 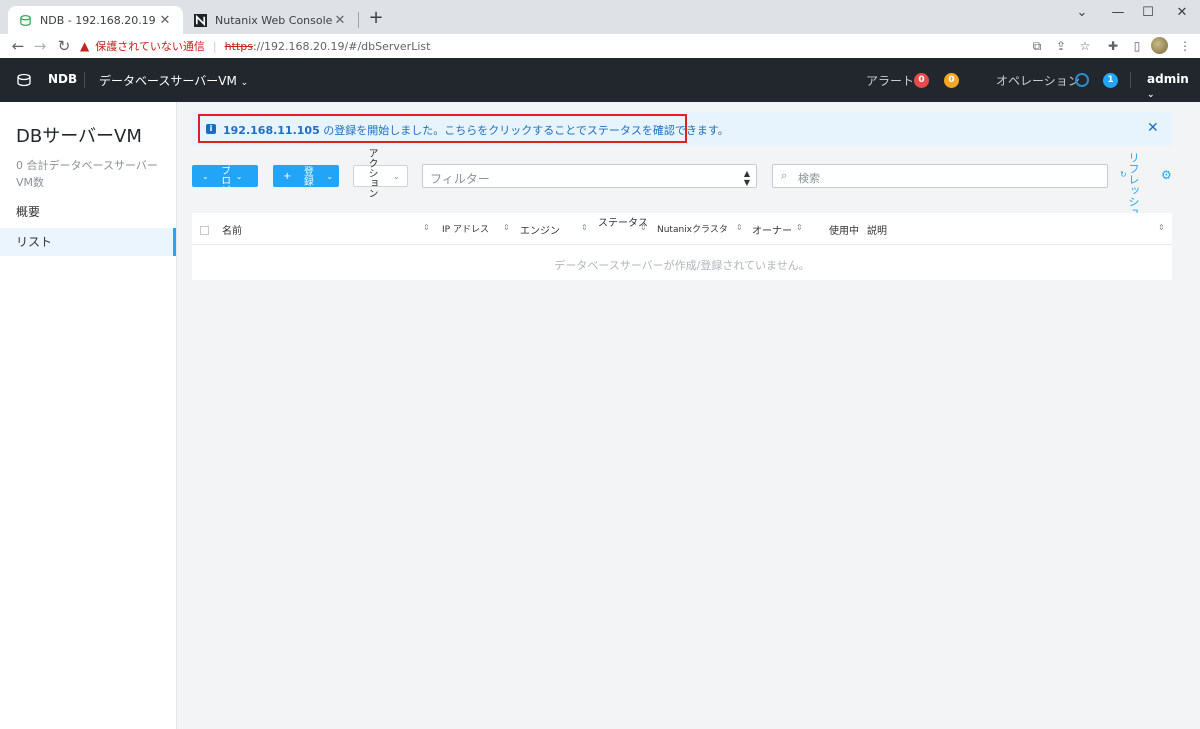 I want to click on nutanix-favicon-icon, so click(x=200, y=20).